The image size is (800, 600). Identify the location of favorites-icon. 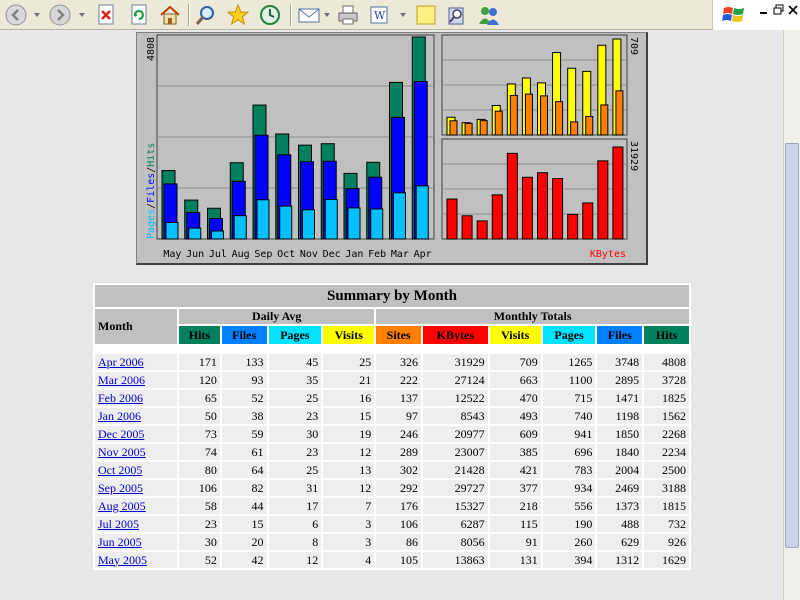
(238, 15).